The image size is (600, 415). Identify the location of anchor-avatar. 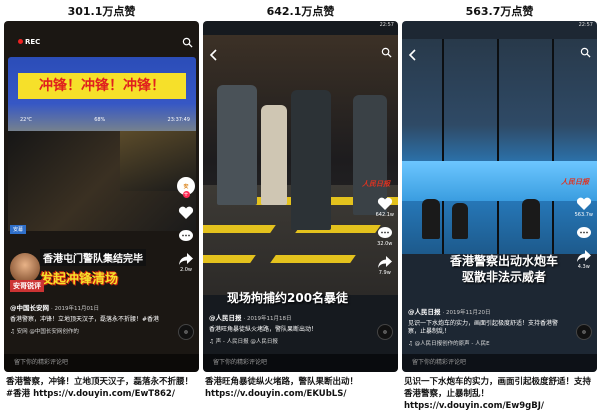
(25, 268).